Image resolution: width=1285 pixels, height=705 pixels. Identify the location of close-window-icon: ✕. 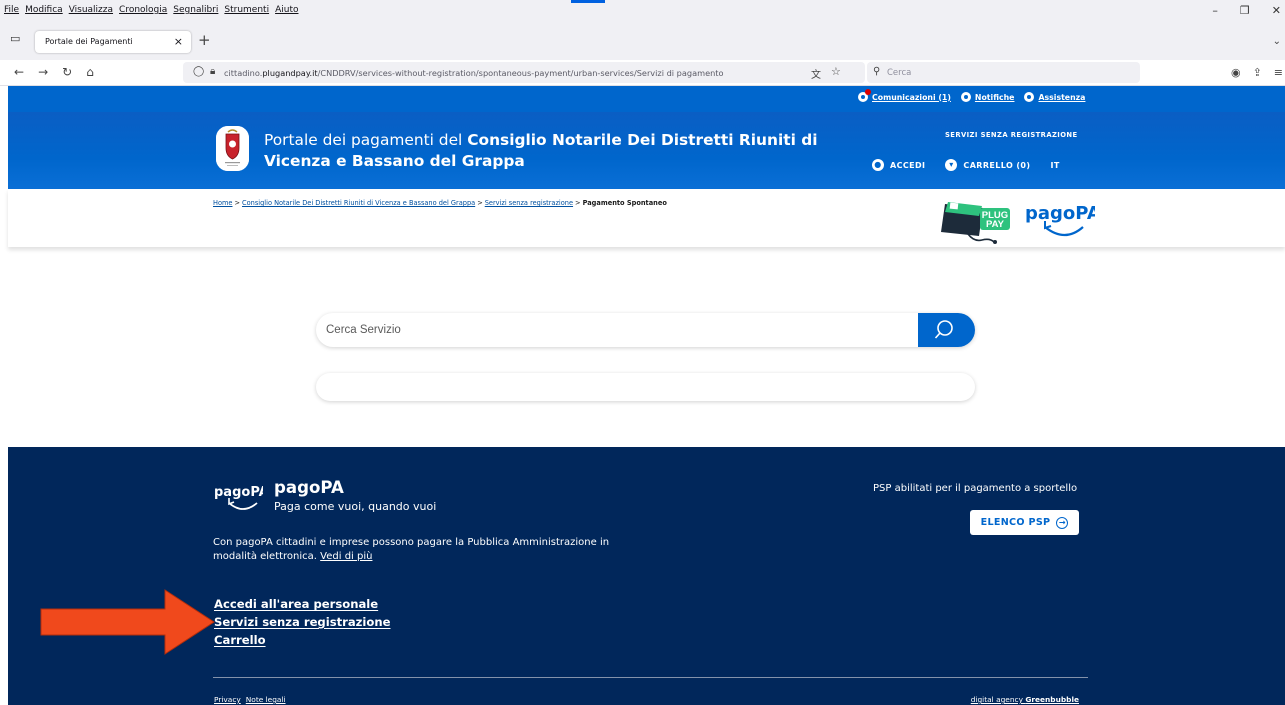
(1276, 10).